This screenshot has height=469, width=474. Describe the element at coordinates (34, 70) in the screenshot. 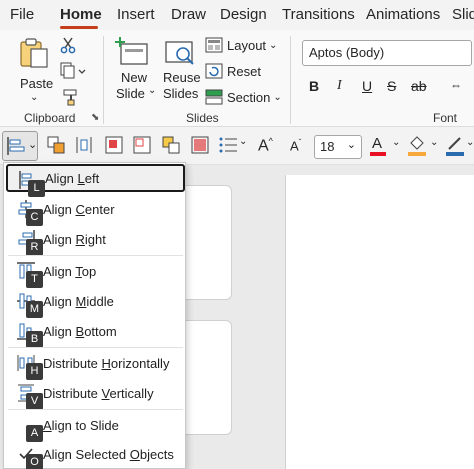

I see `paste-button: Paste ⌄` at that location.